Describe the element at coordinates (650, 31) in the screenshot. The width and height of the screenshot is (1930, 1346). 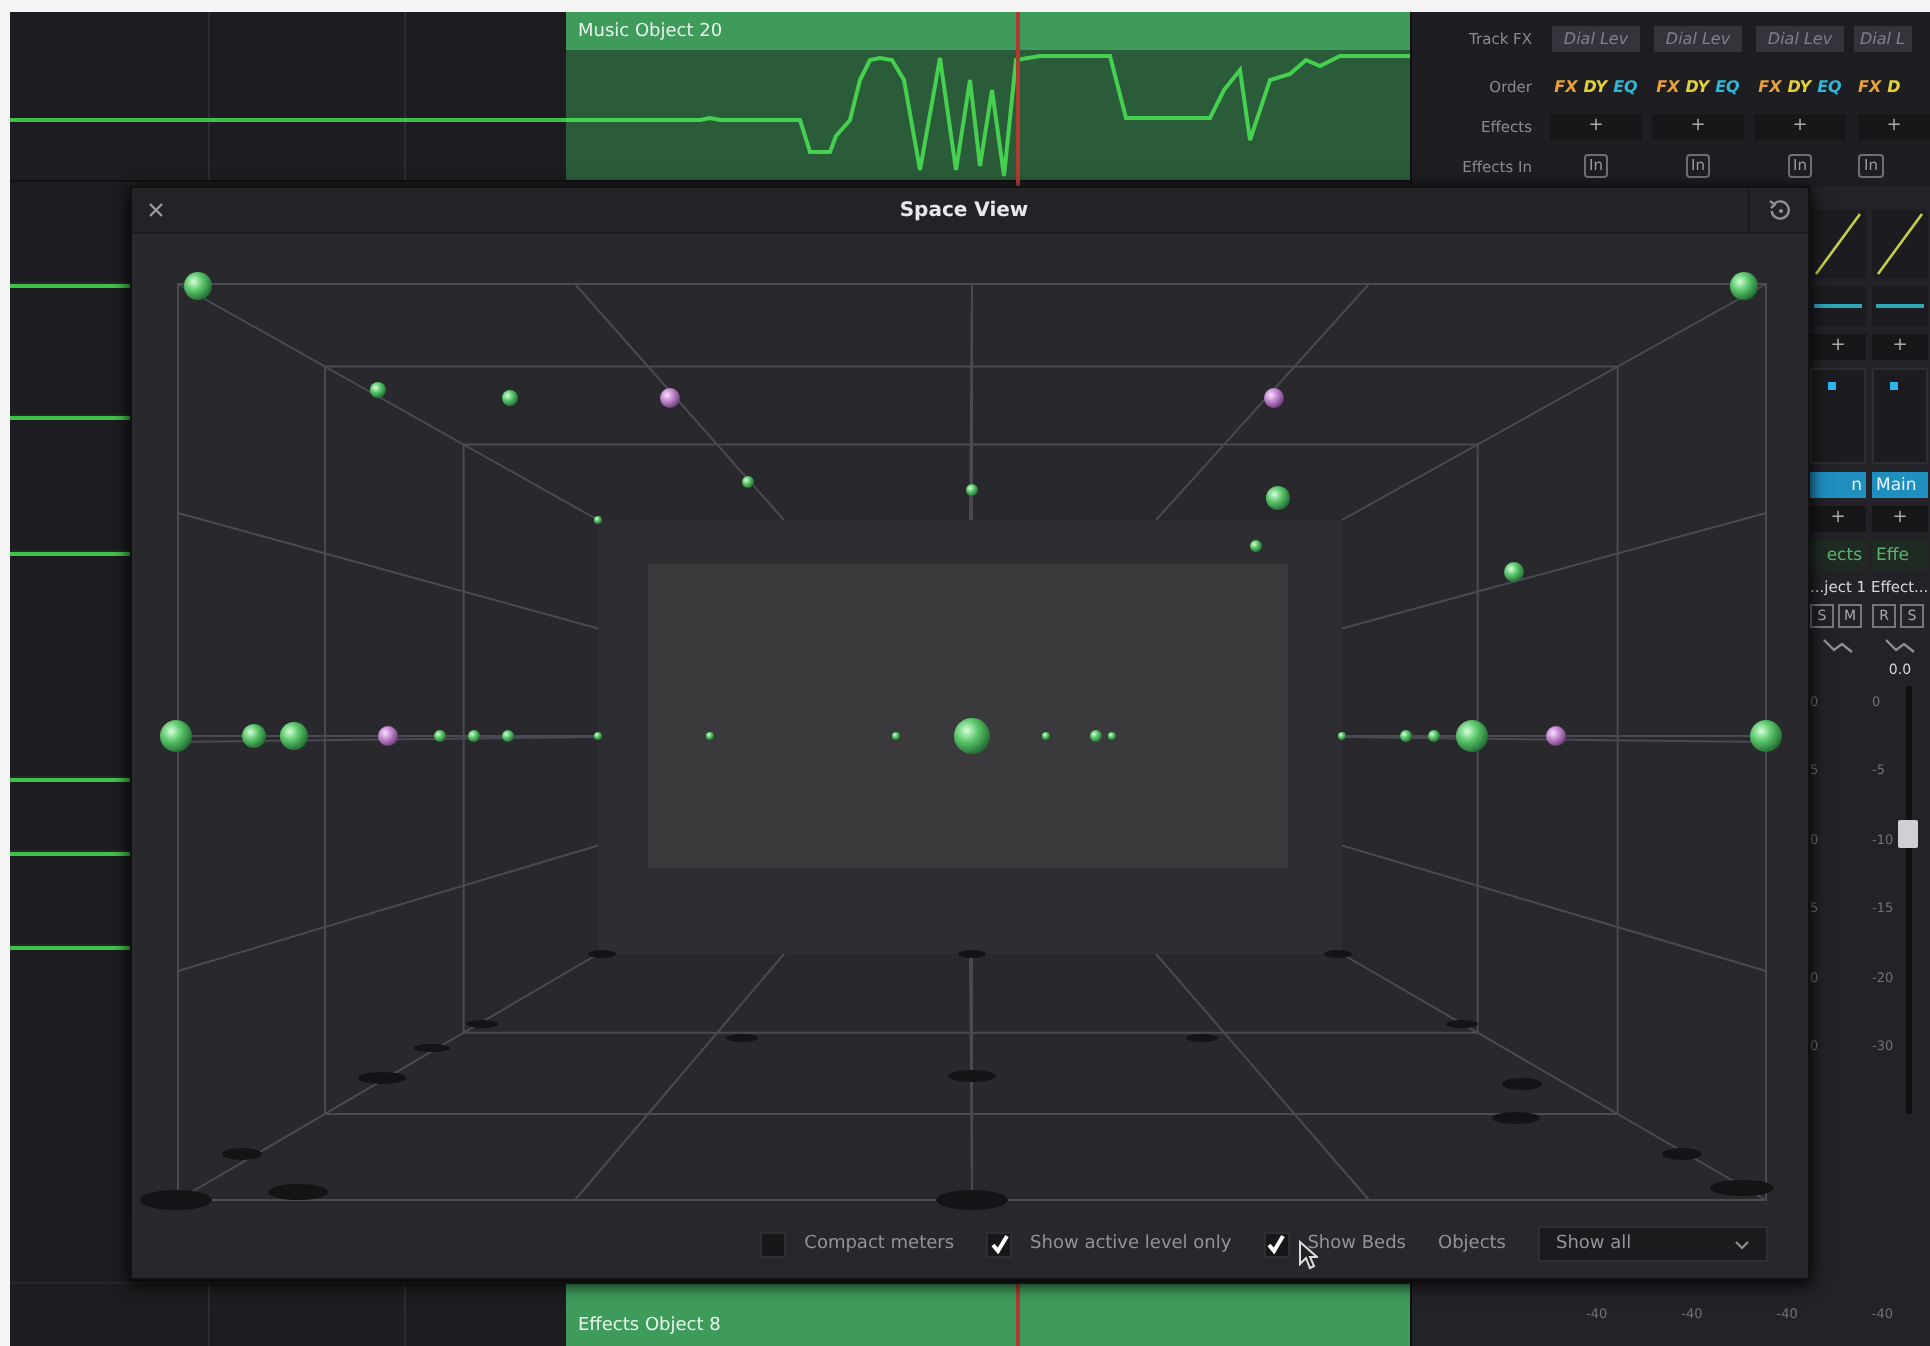
I see `clip-title: Music Object 20` at that location.